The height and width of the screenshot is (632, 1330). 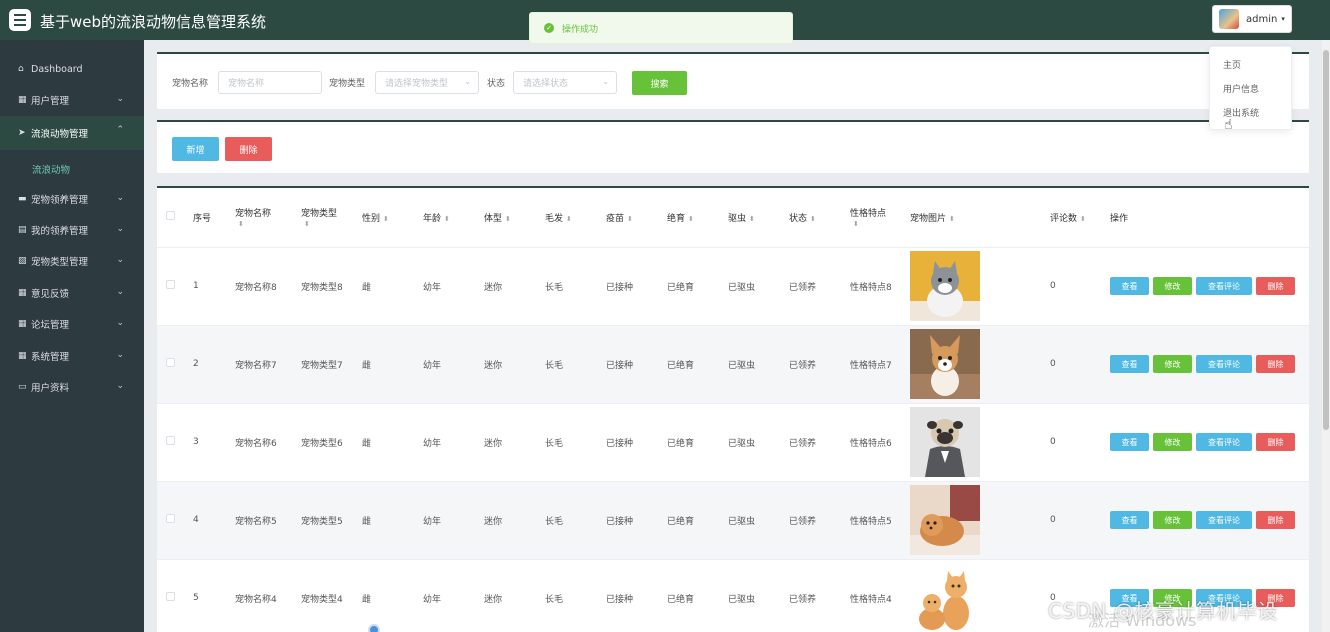 I want to click on sidebar-item-user-profile: ▭ 用户资料 ⌄, so click(x=72, y=387).